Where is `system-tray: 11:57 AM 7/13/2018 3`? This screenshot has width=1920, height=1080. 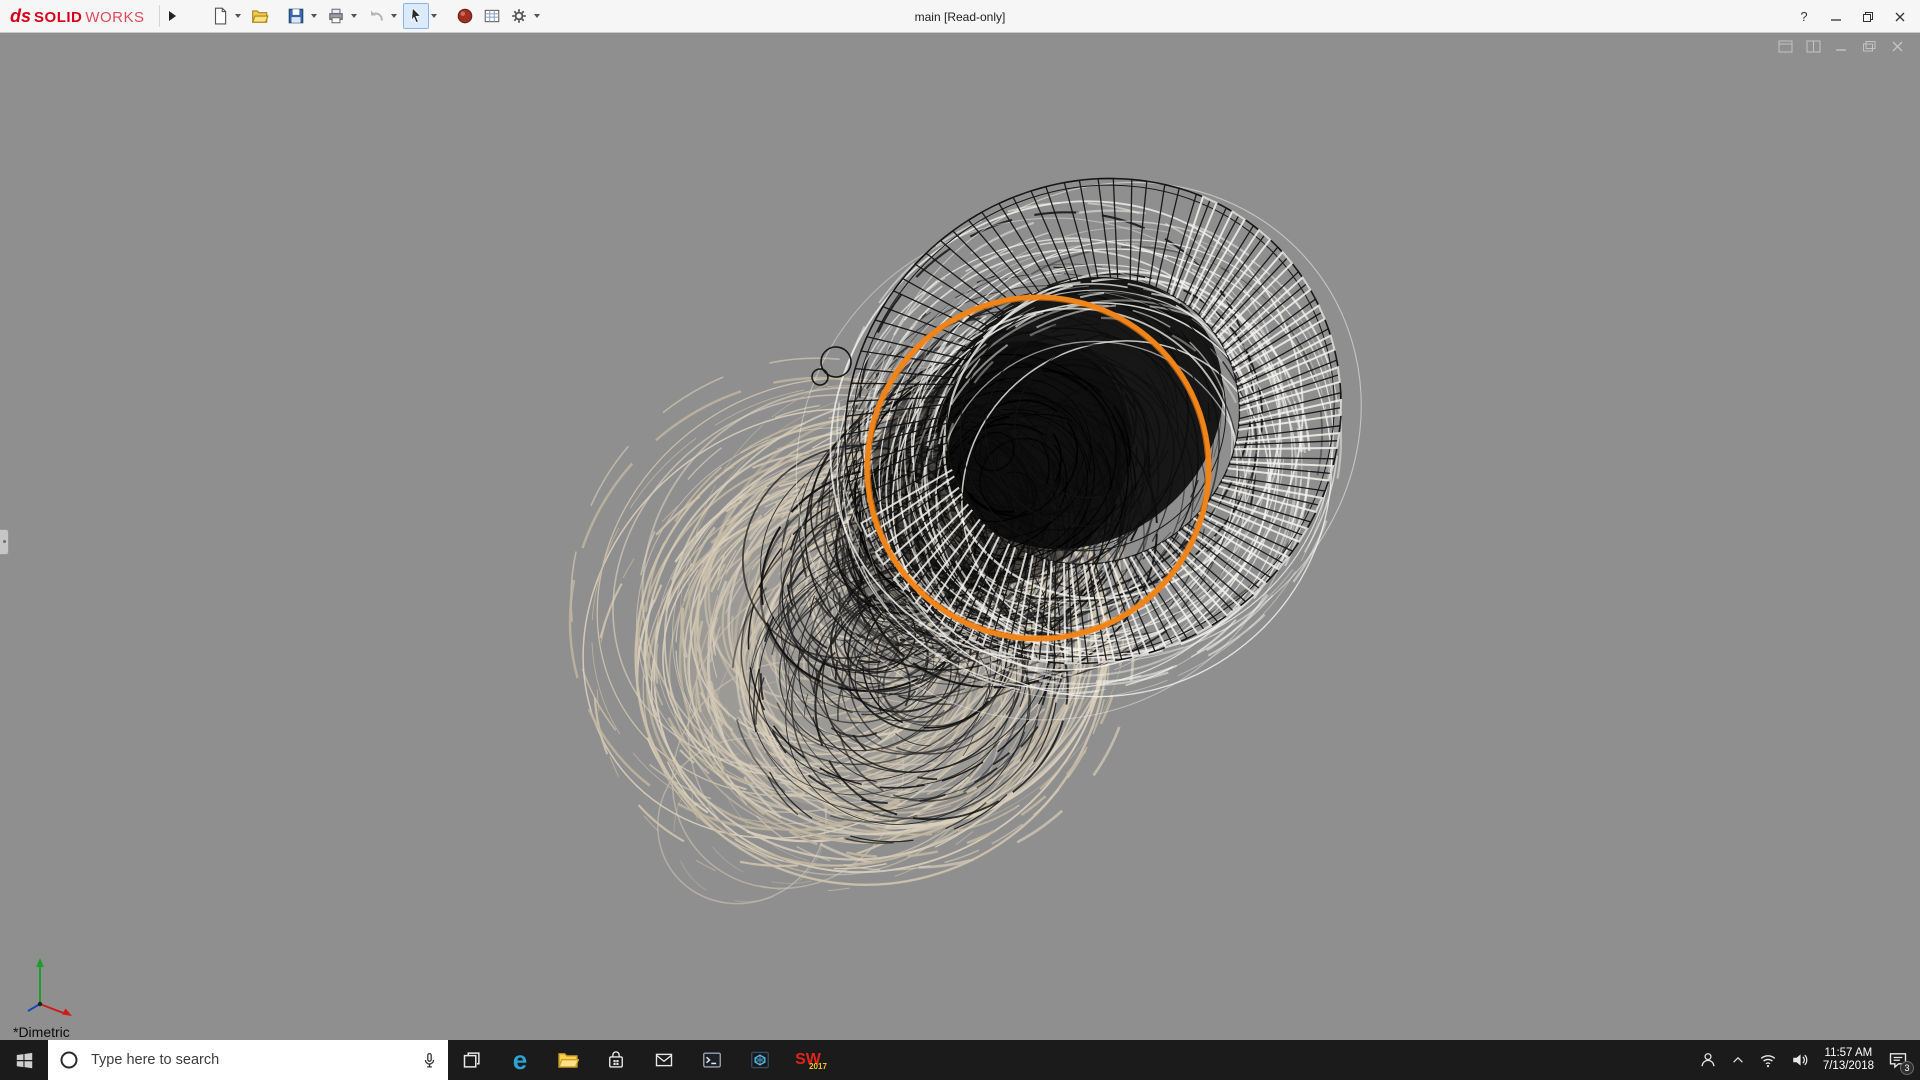
system-tray: 11:57 AM 7/13/2018 3 is located at coordinates (1809, 1060).